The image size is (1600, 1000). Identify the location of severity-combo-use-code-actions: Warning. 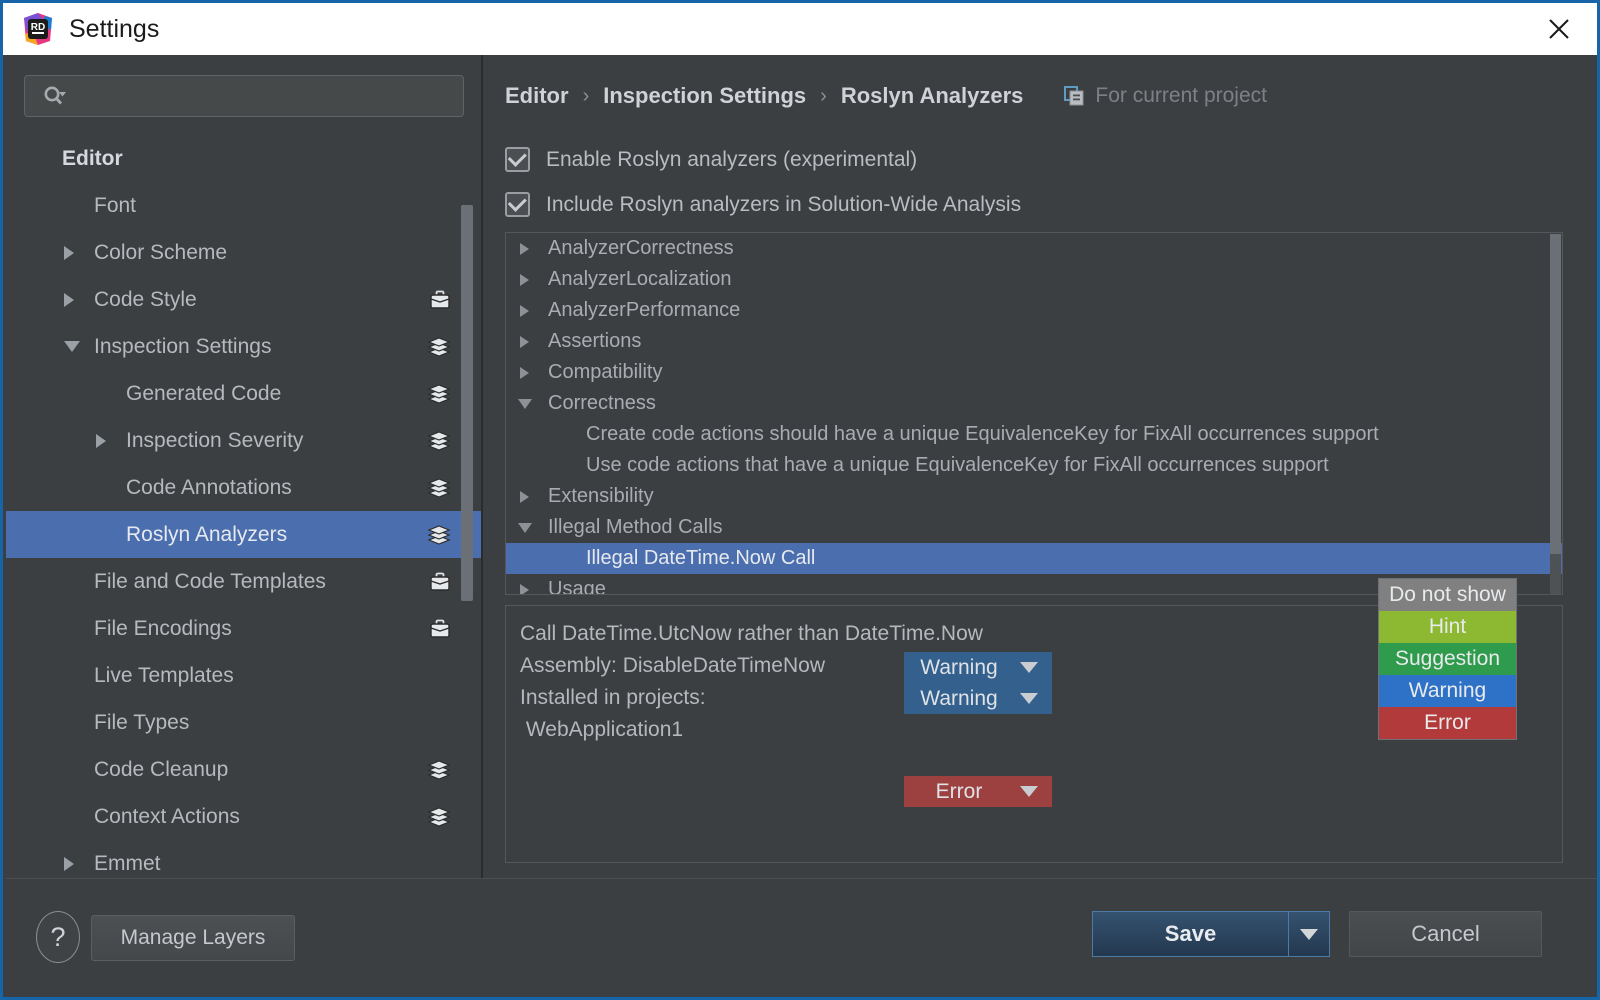
(978, 698).